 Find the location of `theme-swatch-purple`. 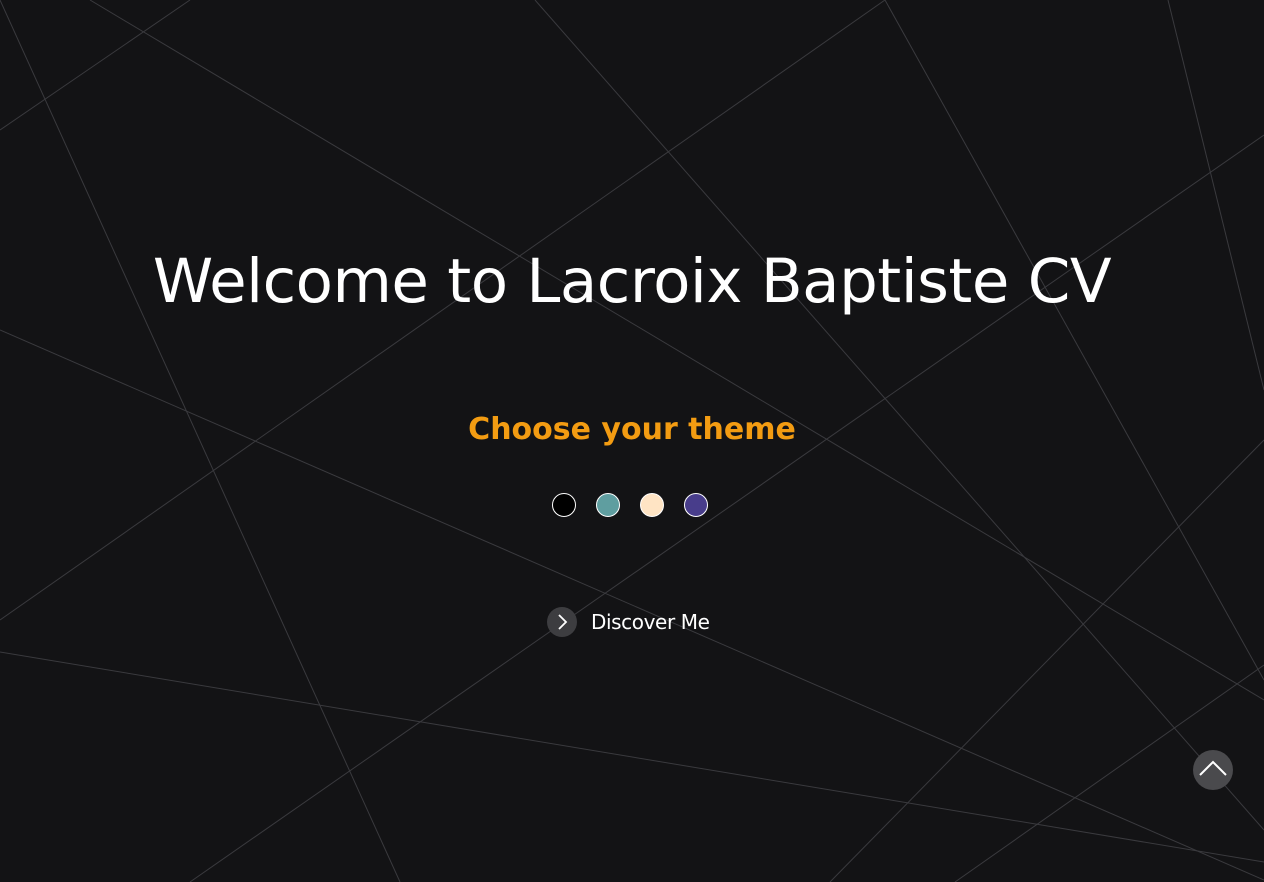

theme-swatch-purple is located at coordinates (696, 505).